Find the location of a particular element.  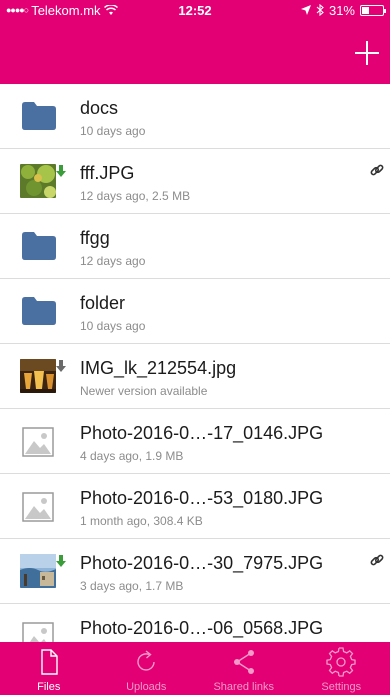

file-name: fff.JPG is located at coordinates (107, 173).